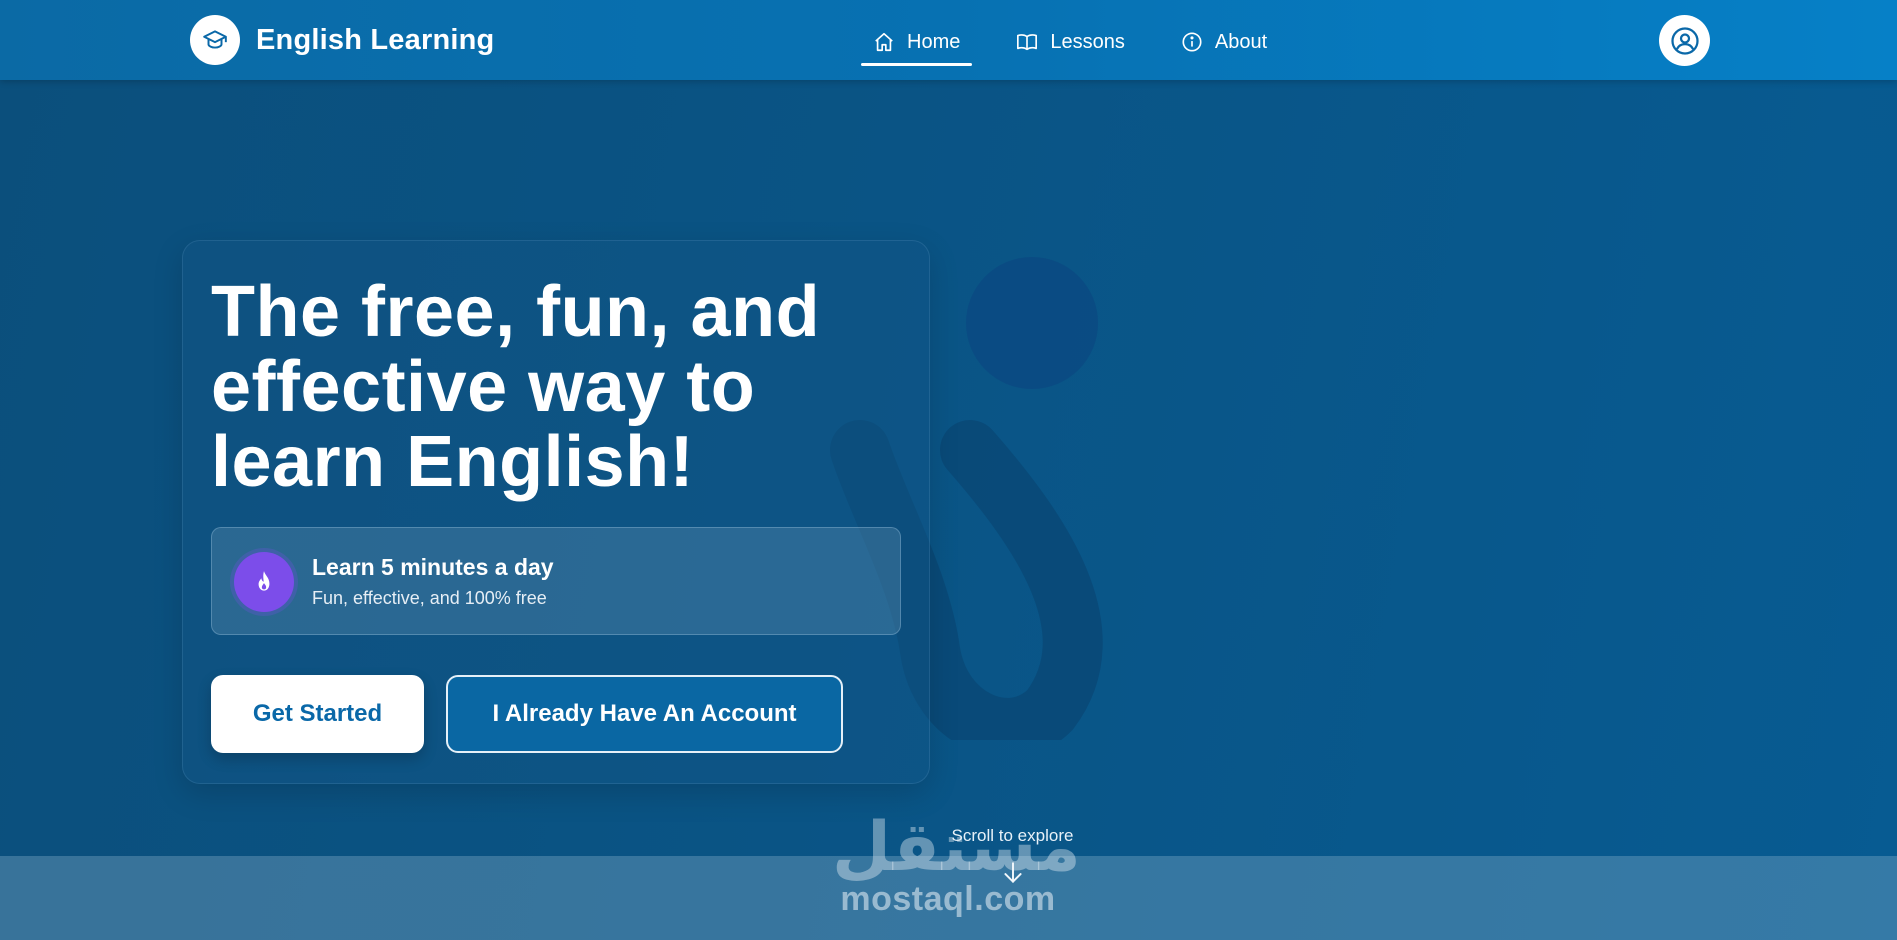  Describe the element at coordinates (215, 40) in the screenshot. I see `graduation-cap-icon` at that location.